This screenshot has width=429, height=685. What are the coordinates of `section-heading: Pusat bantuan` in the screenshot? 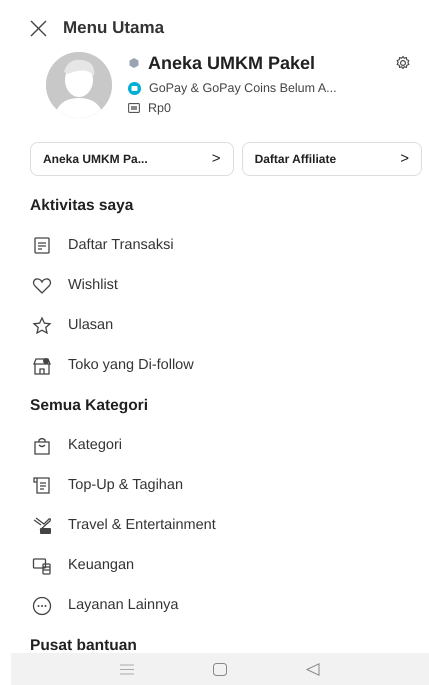 It's located at (83, 646).